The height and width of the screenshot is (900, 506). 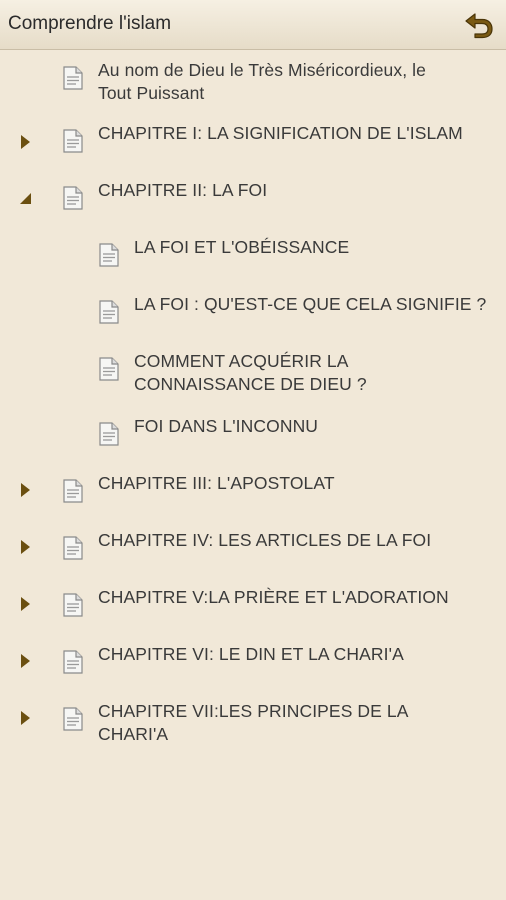 I want to click on action-bar: Comprendre l'islam, so click(x=253, y=25).